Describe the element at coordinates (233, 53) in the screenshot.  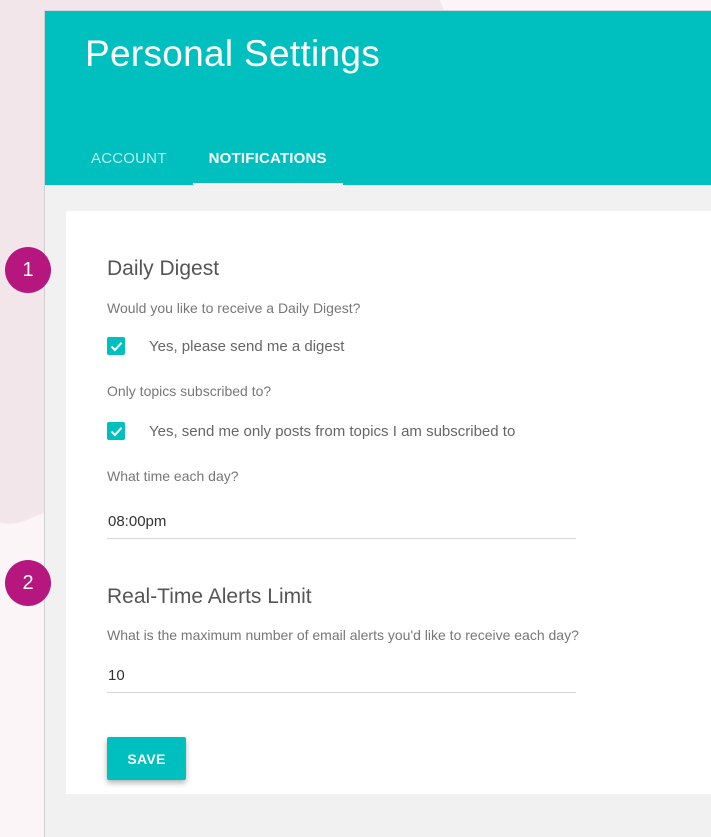
I see `page-title: Personal Settings` at that location.